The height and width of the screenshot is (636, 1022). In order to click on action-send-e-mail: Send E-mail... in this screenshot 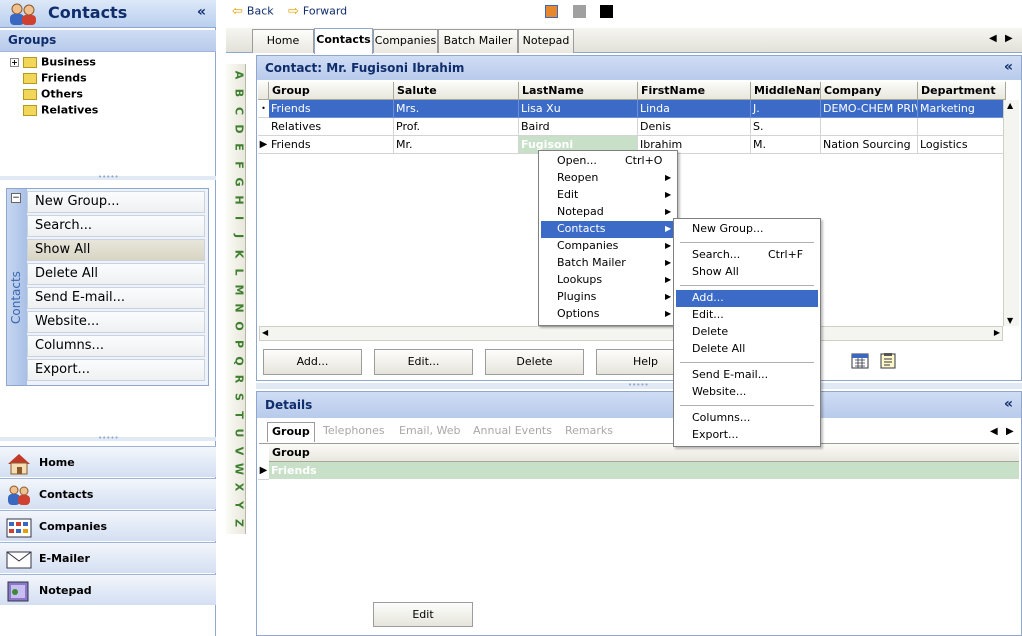, I will do `click(116, 298)`.